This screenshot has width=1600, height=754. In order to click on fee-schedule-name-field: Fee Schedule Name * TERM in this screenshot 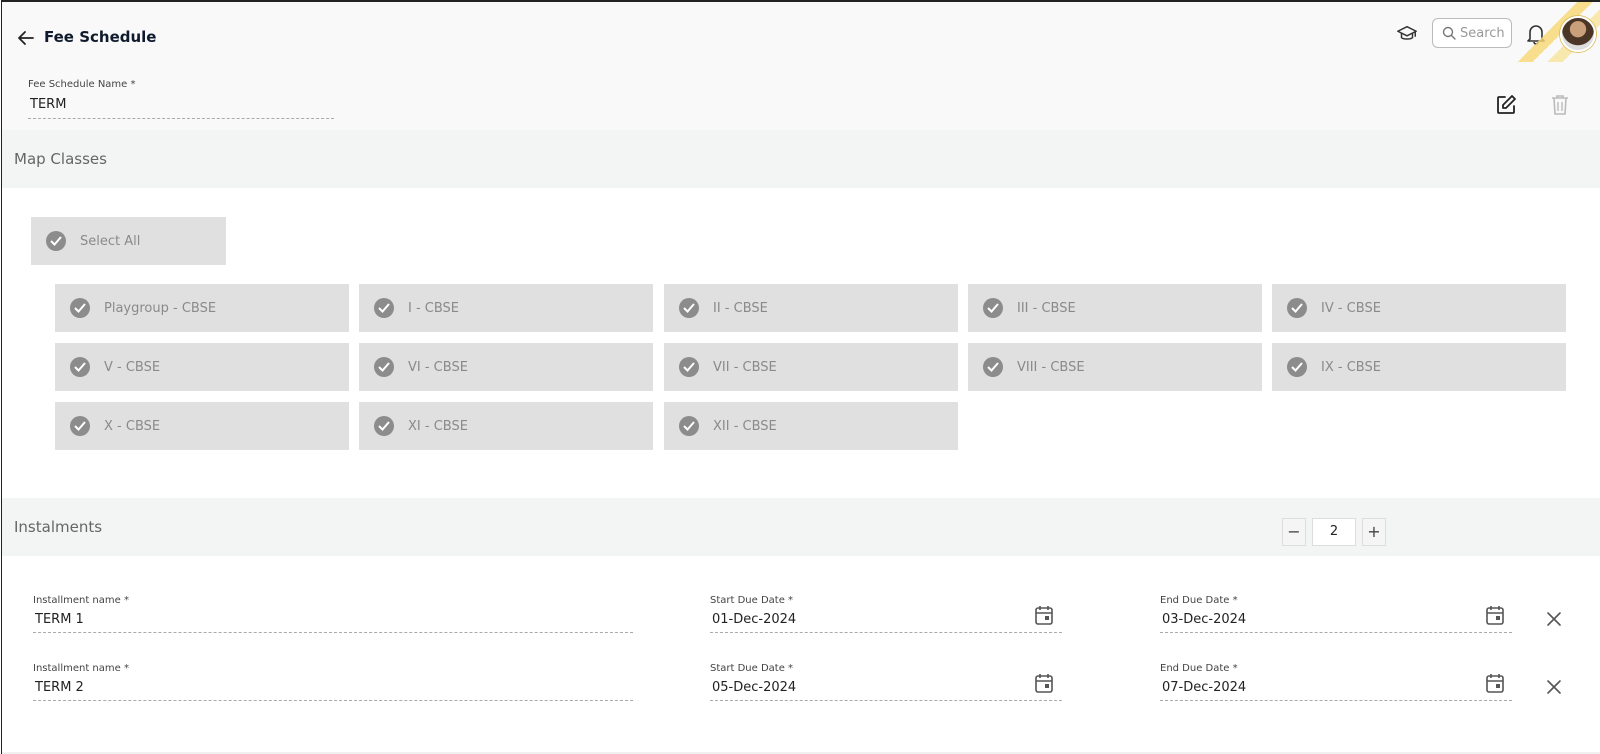, I will do `click(181, 99)`.